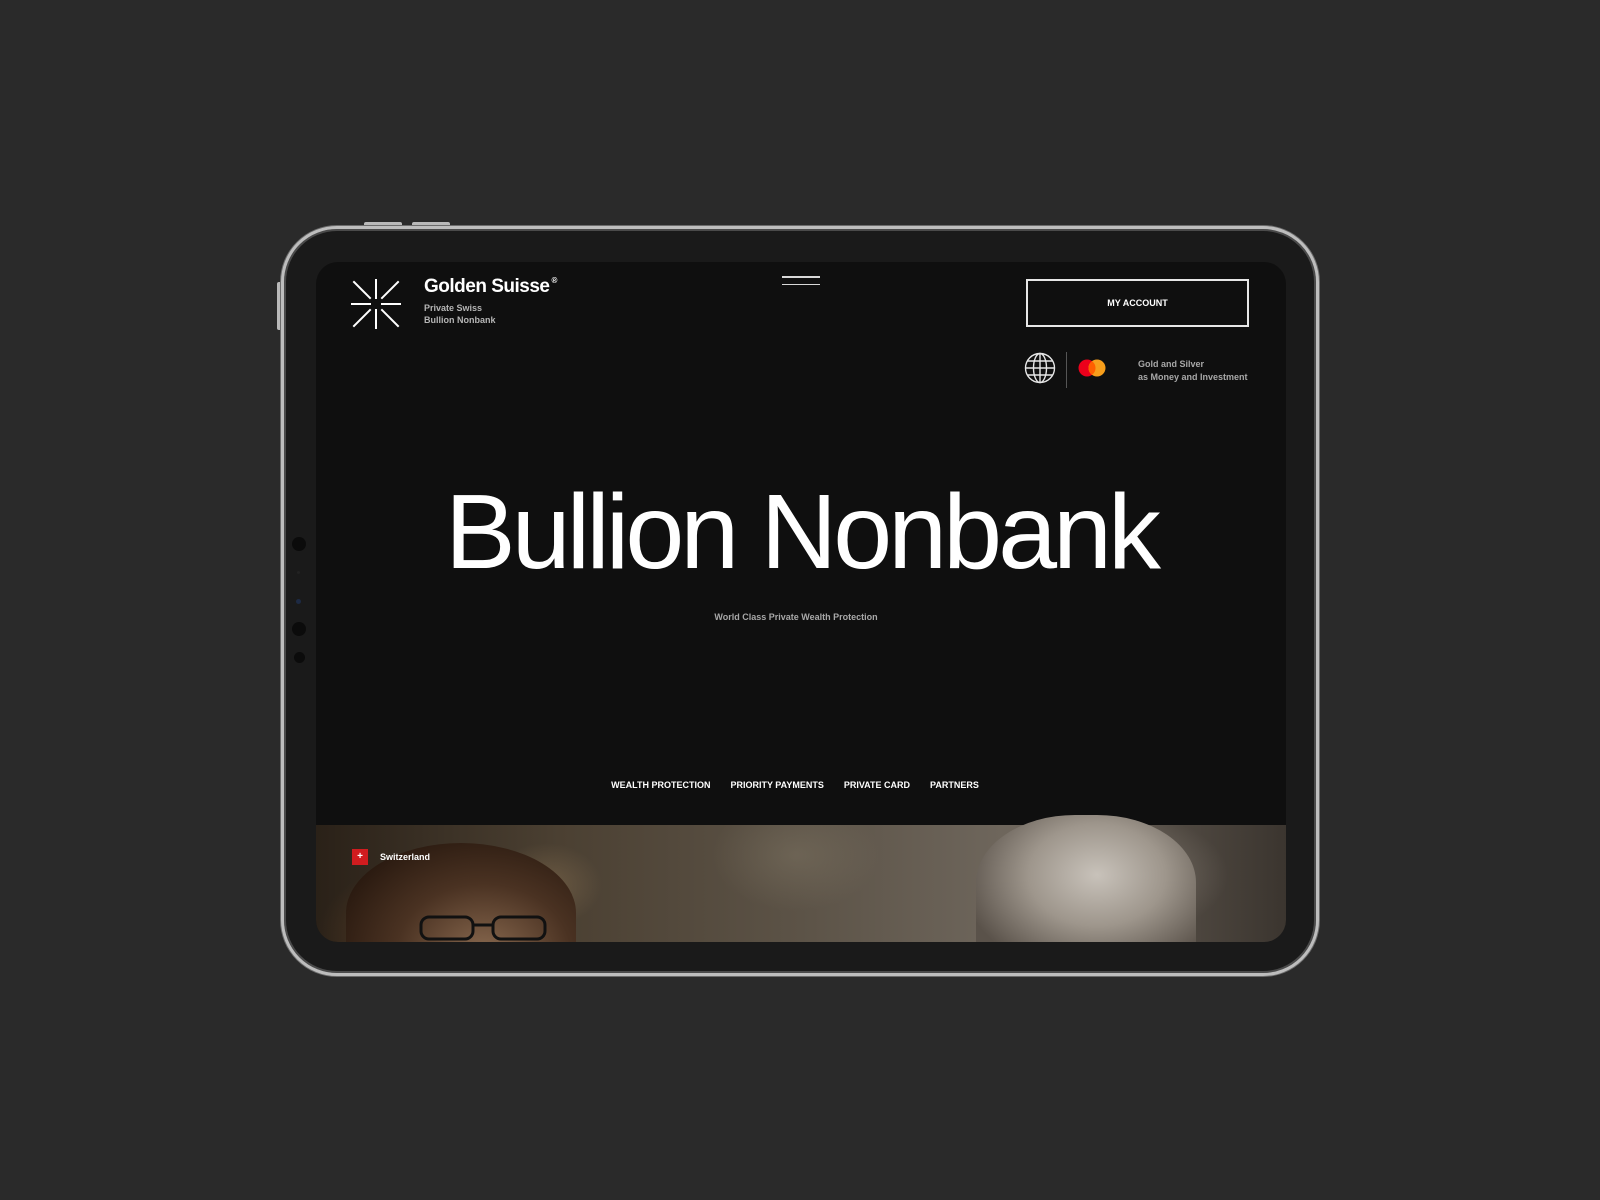 Image resolution: width=1600 pixels, height=1200 pixels. What do you see at coordinates (801, 878) in the screenshot?
I see `hero-photo: + Switzerland` at bounding box center [801, 878].